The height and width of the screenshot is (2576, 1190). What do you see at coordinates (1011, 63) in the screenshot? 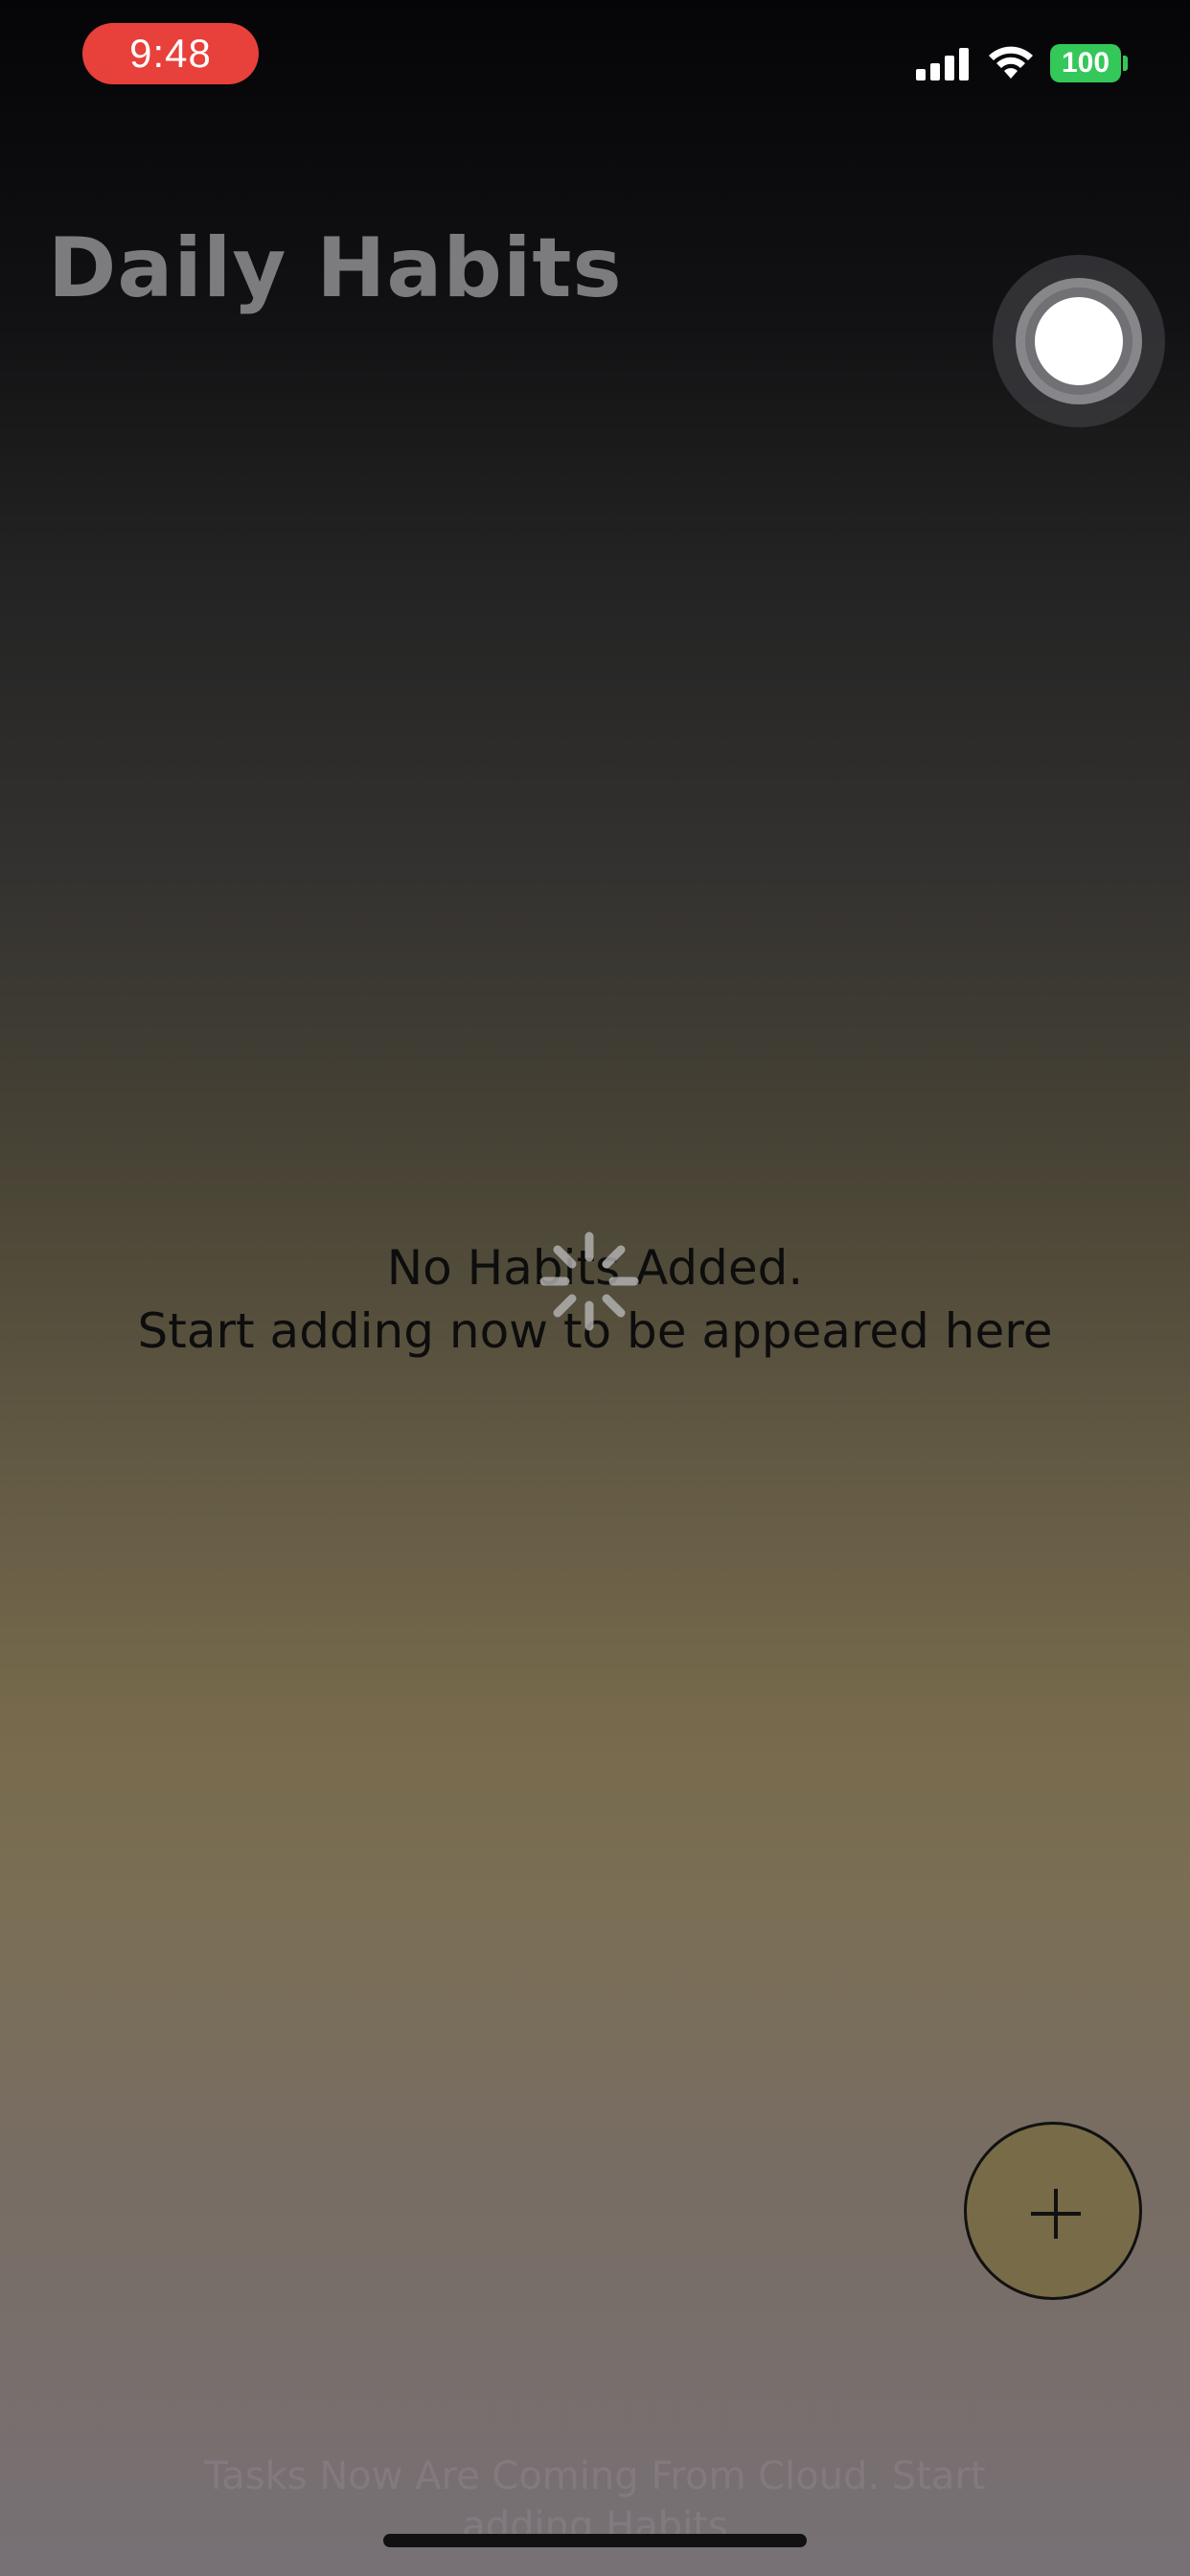
I see `wifi-icon` at bounding box center [1011, 63].